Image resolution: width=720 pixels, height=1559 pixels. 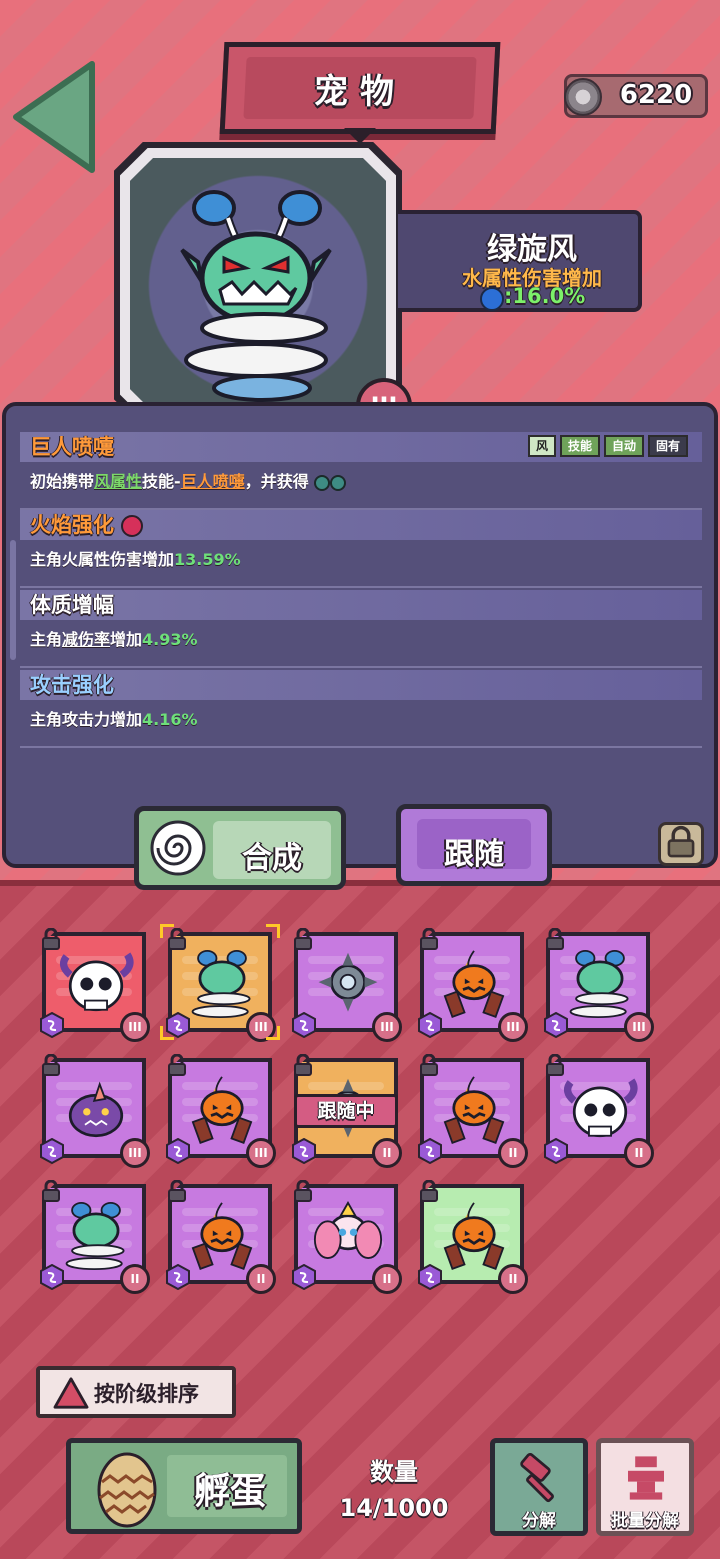 What do you see at coordinates (132, 526) in the screenshot?
I see `fire-icon` at bounding box center [132, 526].